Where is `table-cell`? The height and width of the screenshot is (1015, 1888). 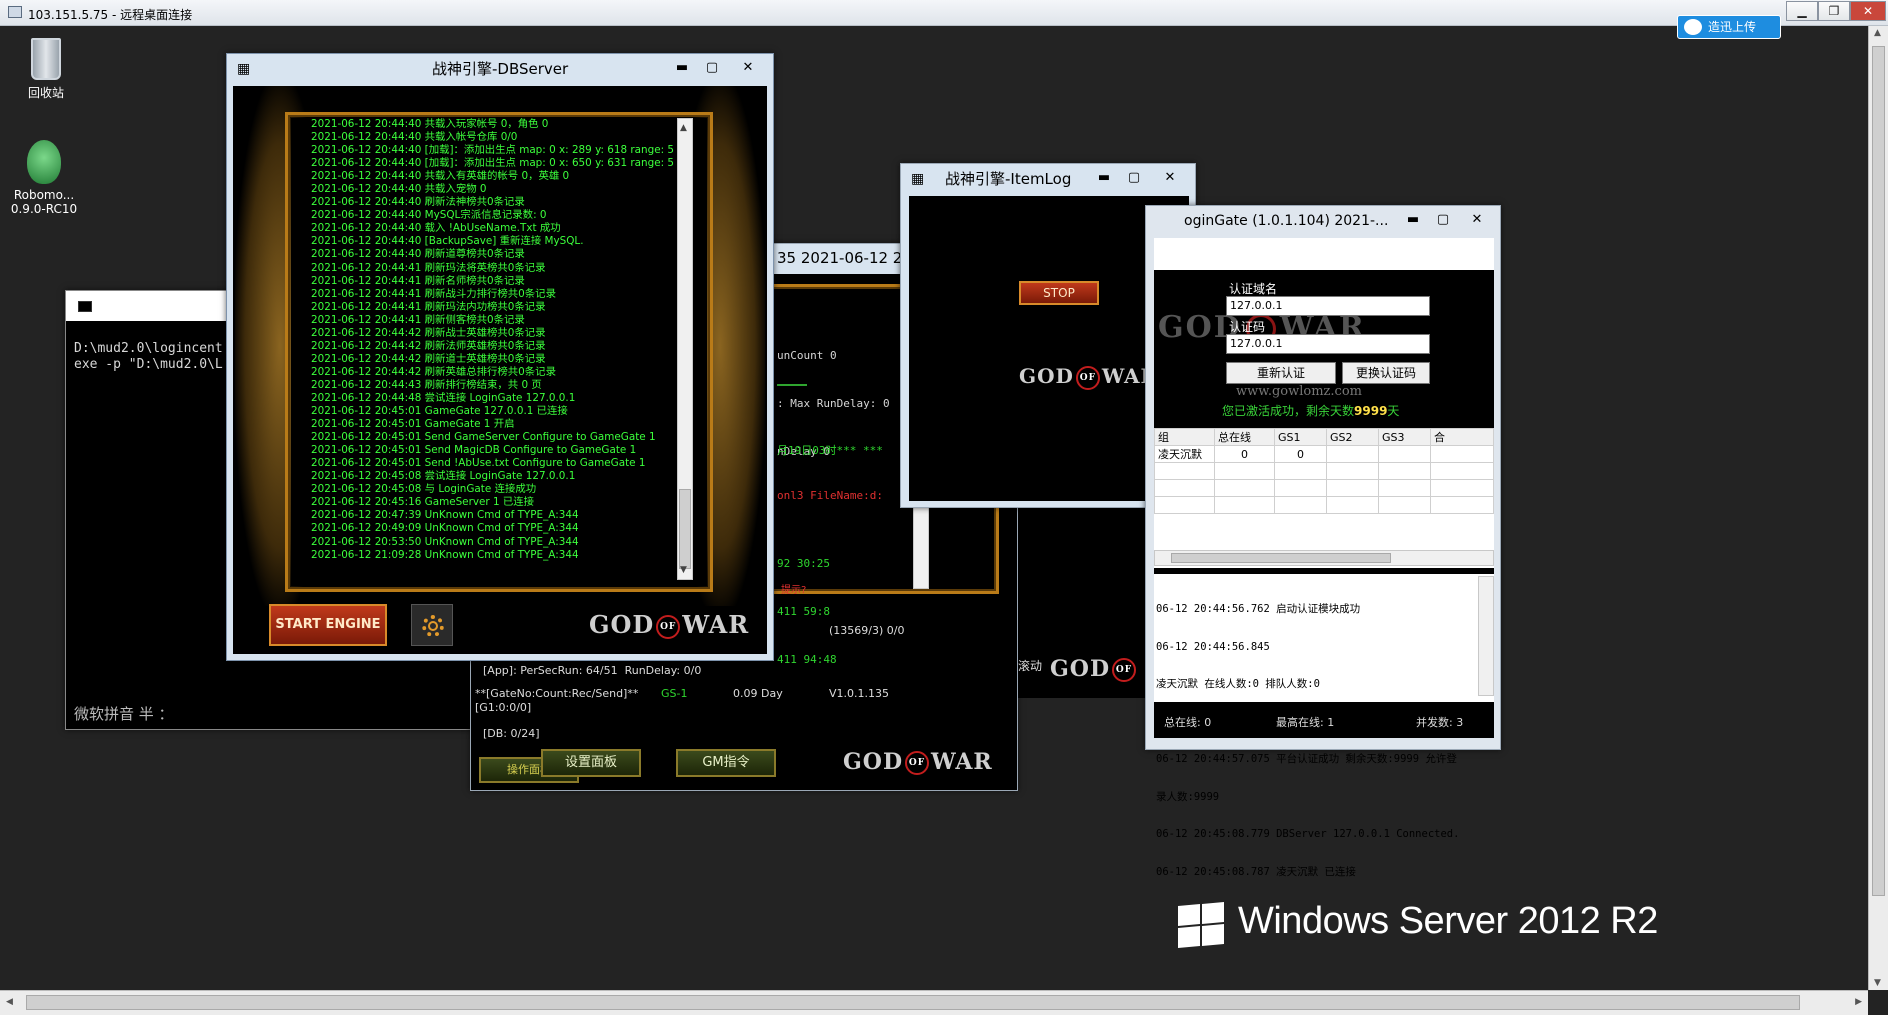 table-cell is located at coordinates (1462, 454).